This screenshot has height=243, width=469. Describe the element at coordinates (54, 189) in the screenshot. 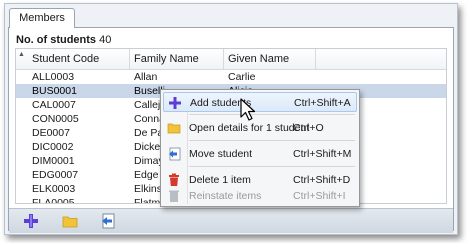

I see `cell-student-code: ELK0003` at that location.